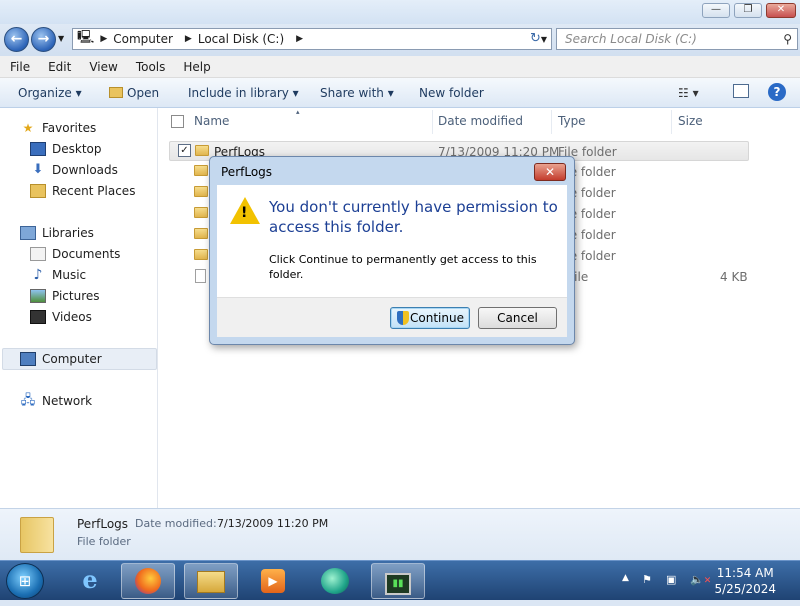  What do you see at coordinates (38, 254) in the screenshot?
I see `documents-icon` at bounding box center [38, 254].